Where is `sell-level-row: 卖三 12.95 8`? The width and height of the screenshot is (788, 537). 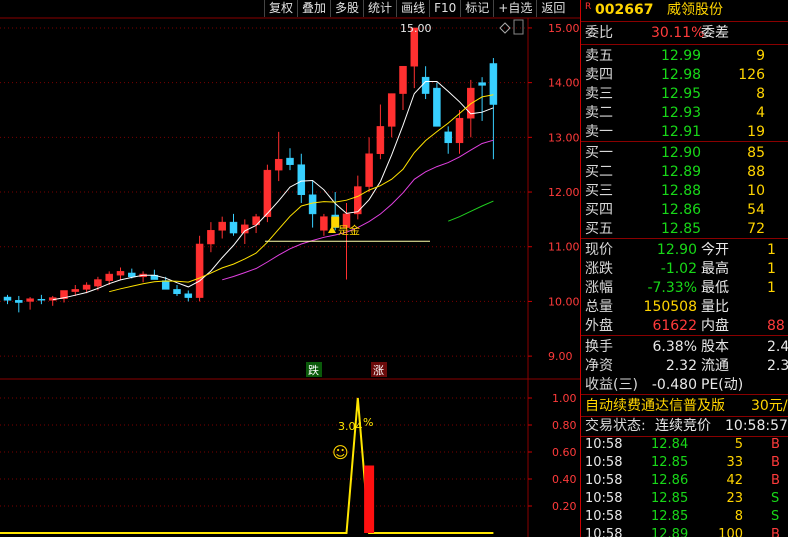 sell-level-row: 卖三 12.95 8 is located at coordinates (684, 94).